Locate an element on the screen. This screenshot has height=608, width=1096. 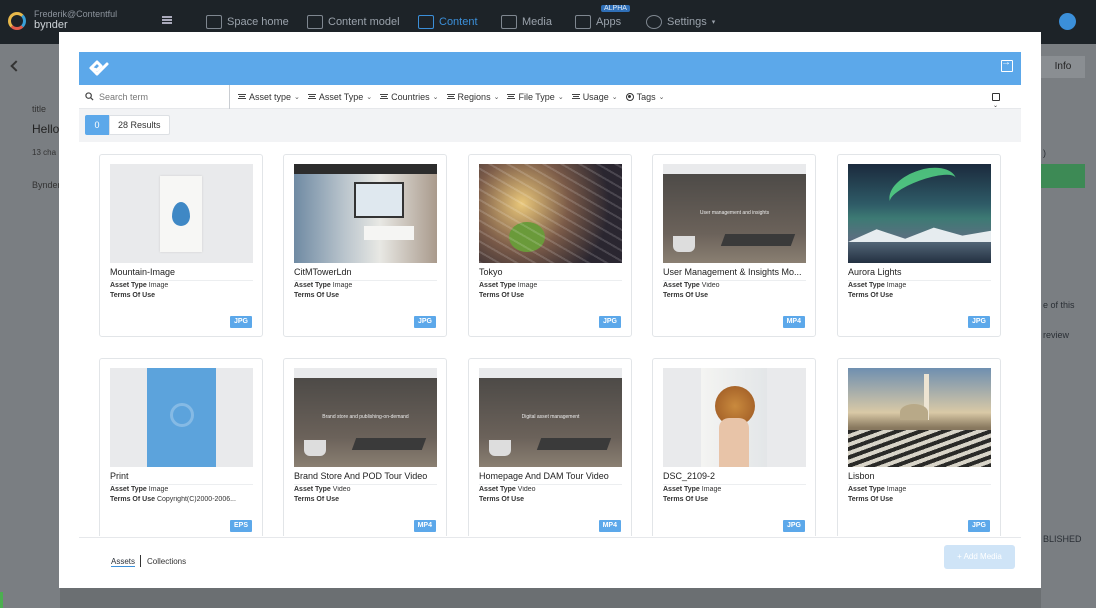
avatar is located at coordinates (1067, 21).